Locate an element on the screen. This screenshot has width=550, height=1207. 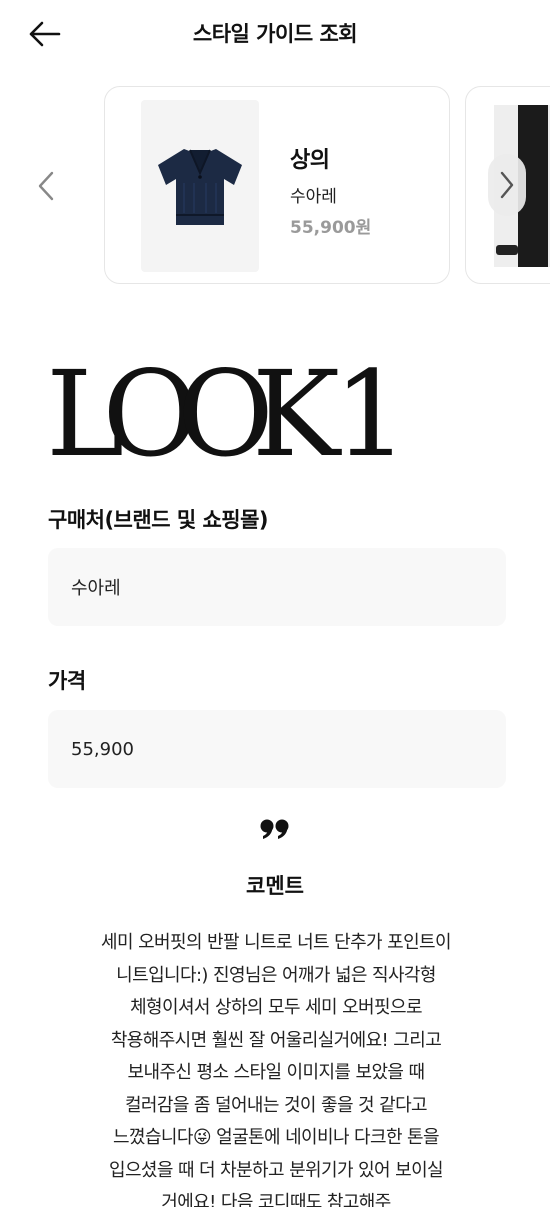
app-header: 스타일 가이드 조회 is located at coordinates (275, 33).